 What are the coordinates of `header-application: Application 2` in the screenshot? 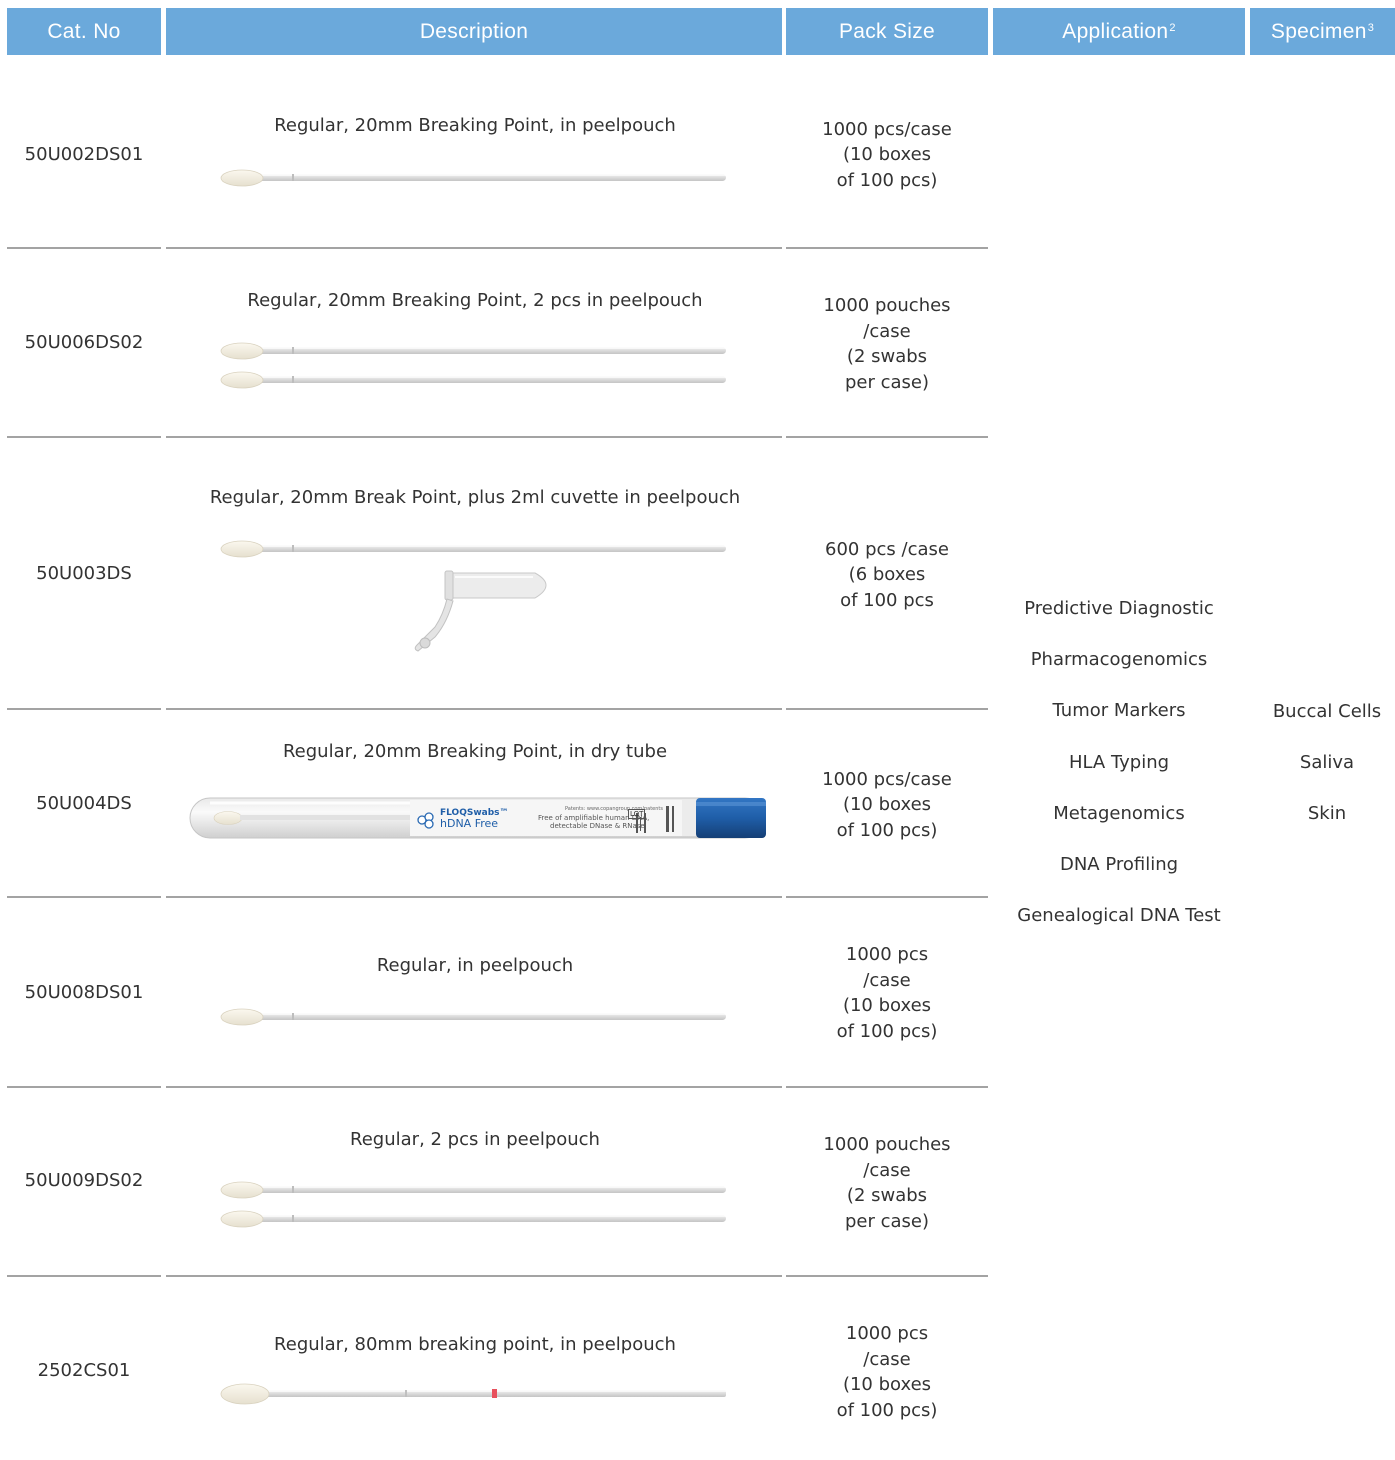 It's located at (1119, 31).